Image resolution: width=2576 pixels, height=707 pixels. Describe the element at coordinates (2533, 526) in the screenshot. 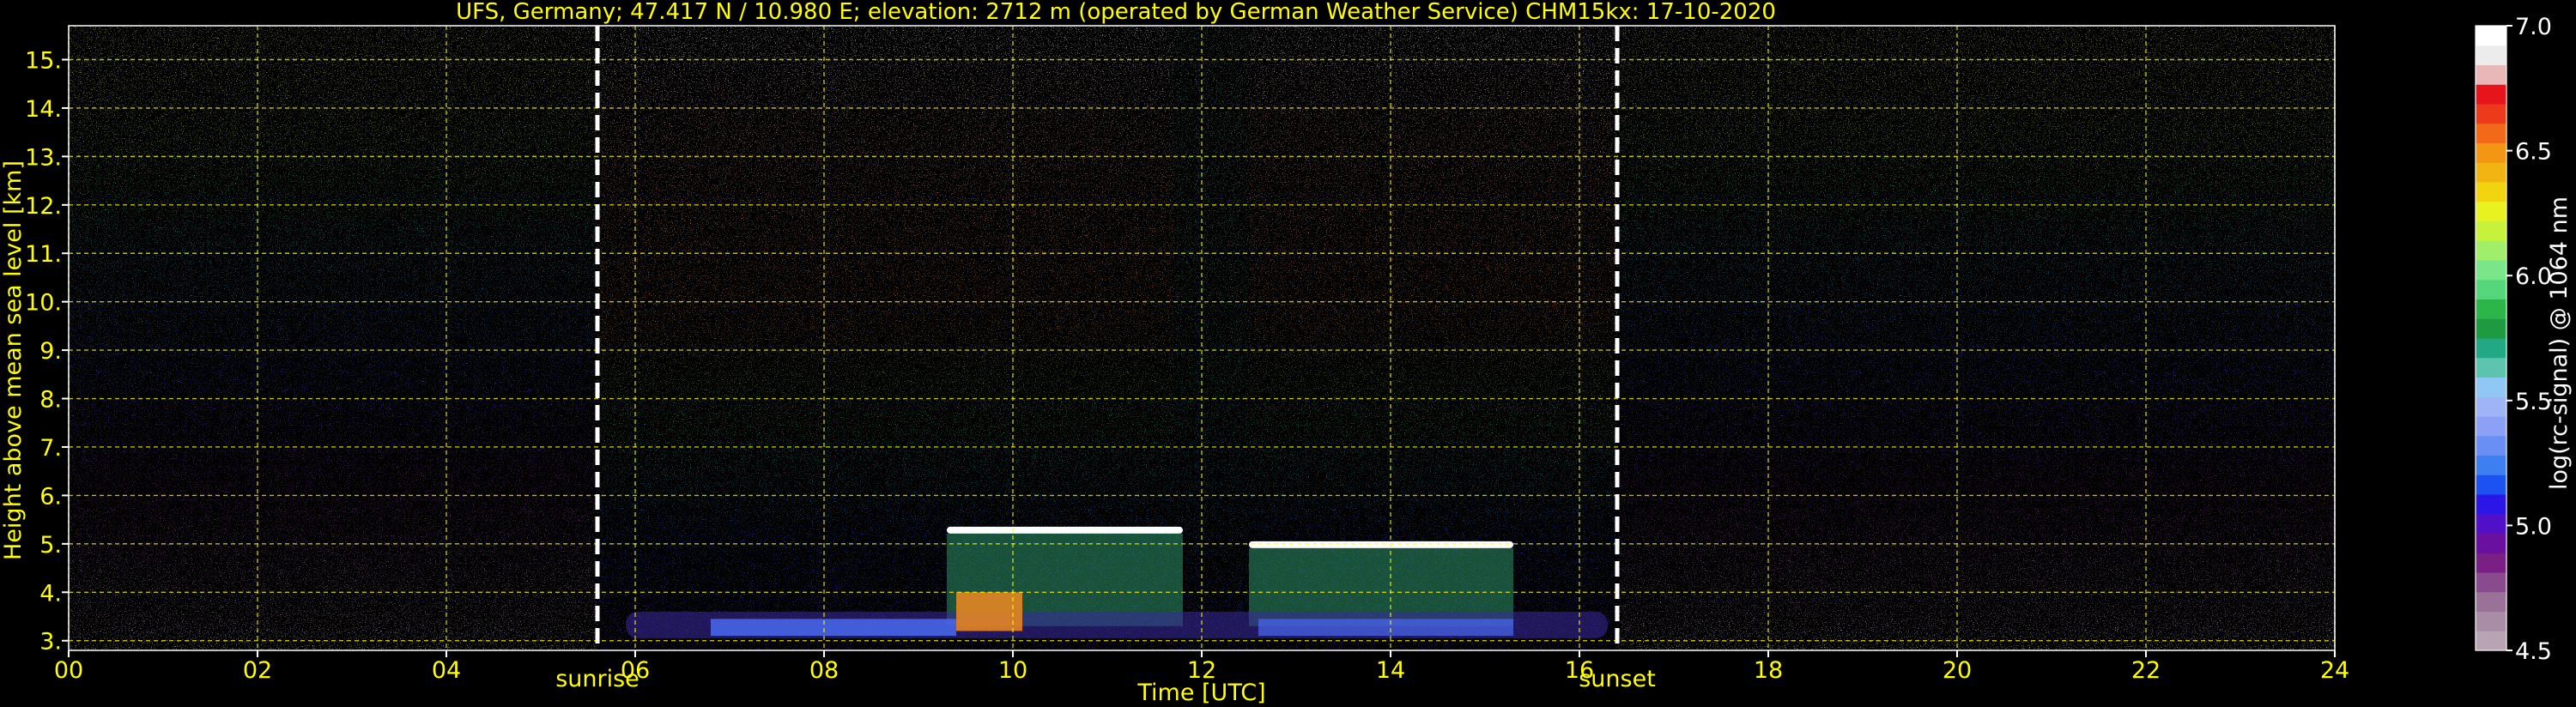

I see `colorbar-tick-label: 5.0` at that location.